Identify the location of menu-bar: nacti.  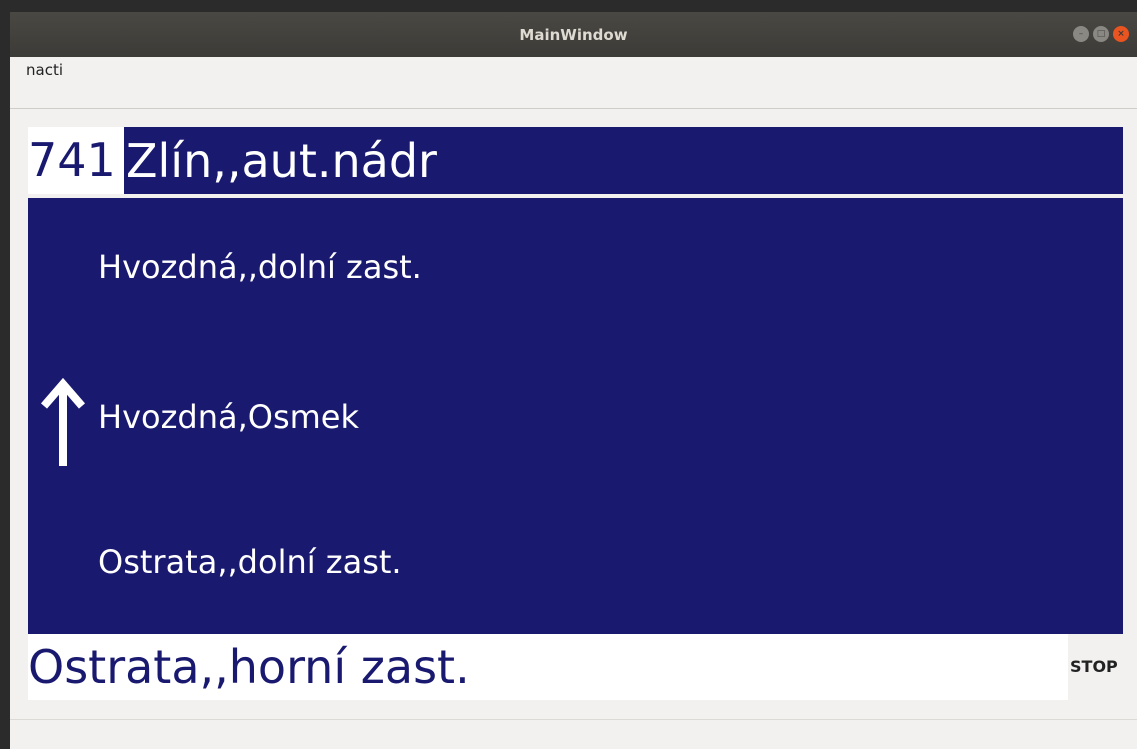
(573, 71).